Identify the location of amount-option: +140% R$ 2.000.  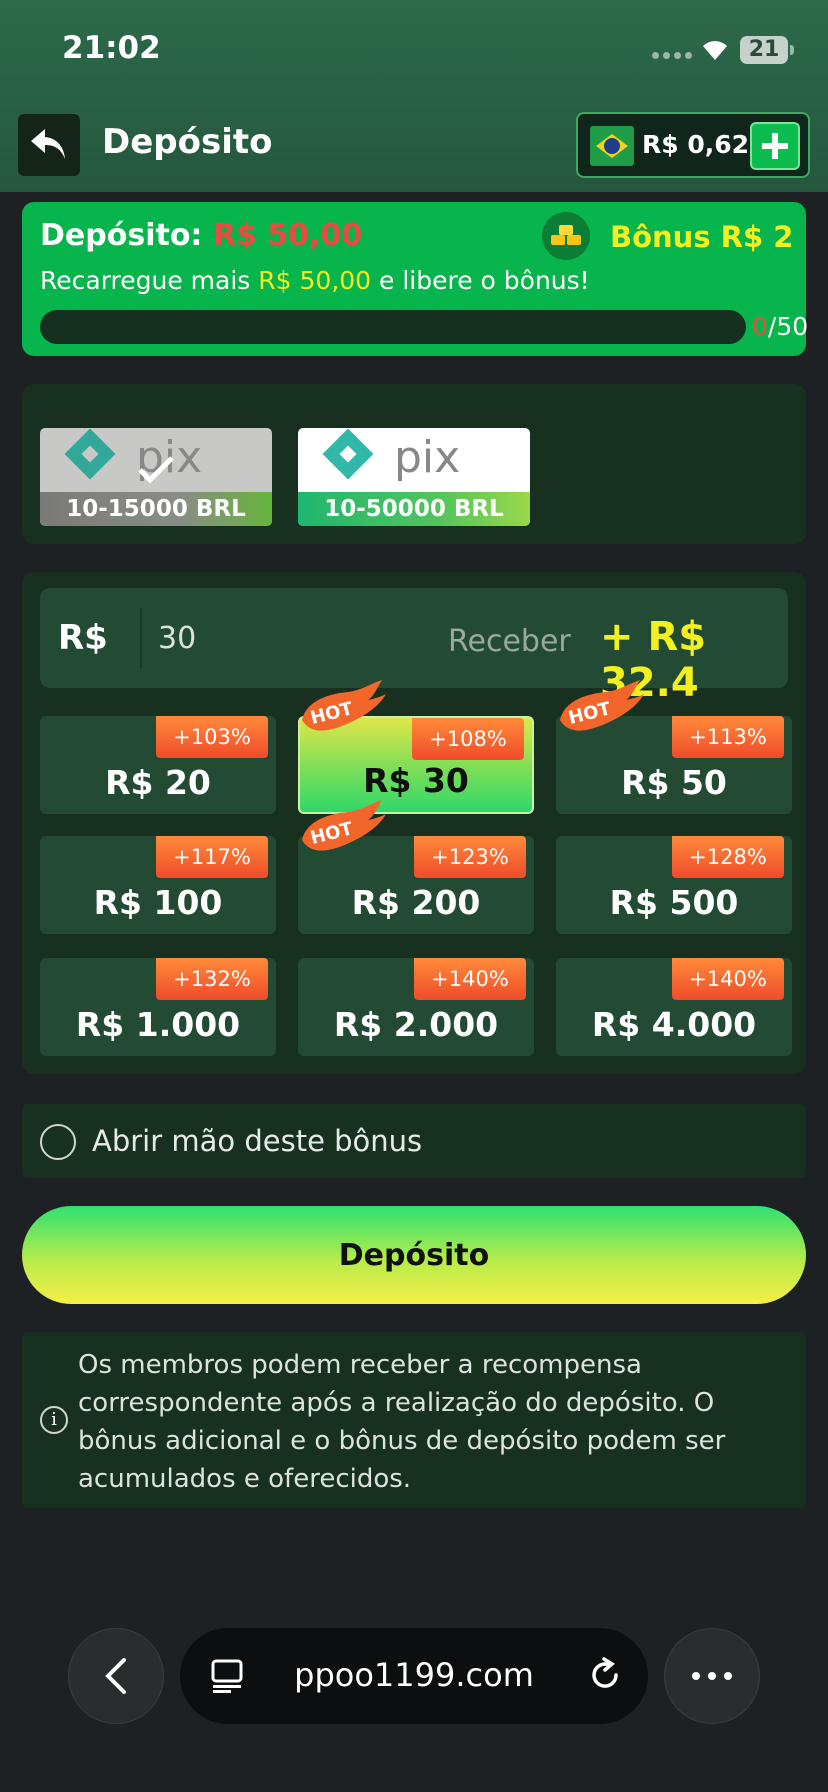
(416, 1007).